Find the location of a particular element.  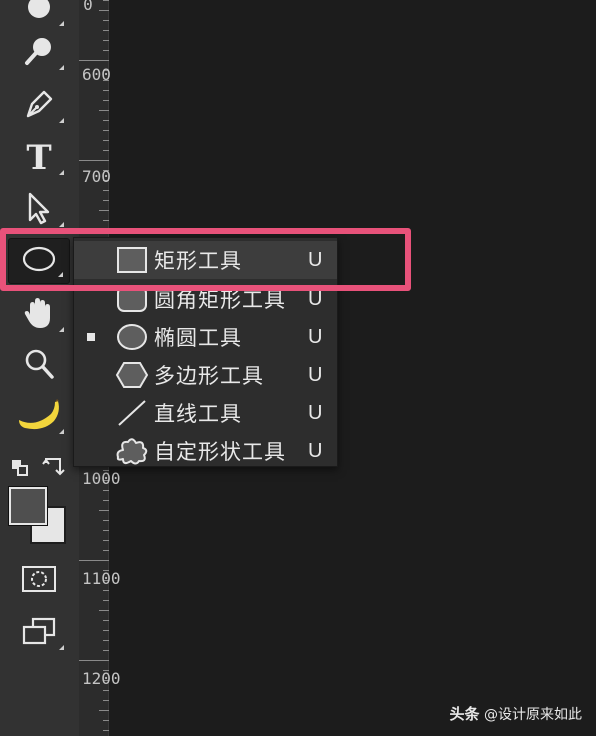

banana-tool is located at coordinates (39, 417).